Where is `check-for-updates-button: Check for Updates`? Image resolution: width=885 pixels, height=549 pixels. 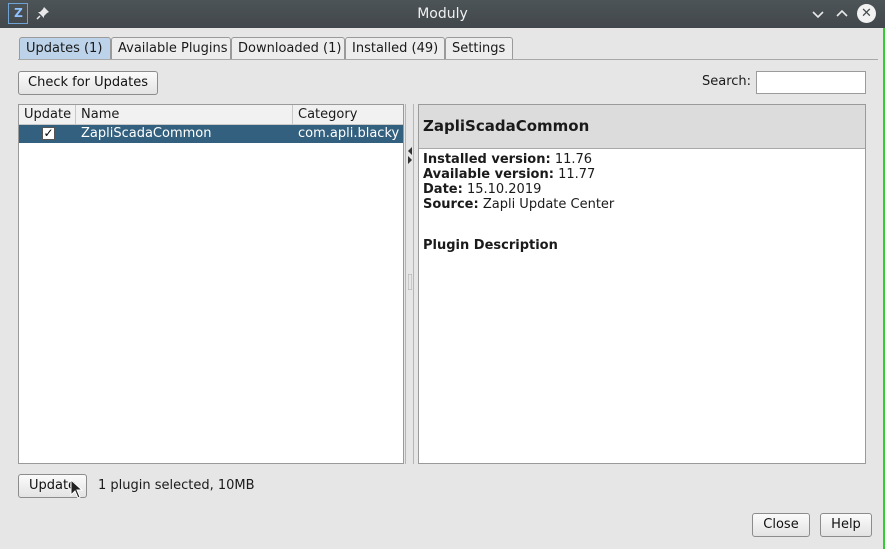 check-for-updates-button: Check for Updates is located at coordinates (88, 83).